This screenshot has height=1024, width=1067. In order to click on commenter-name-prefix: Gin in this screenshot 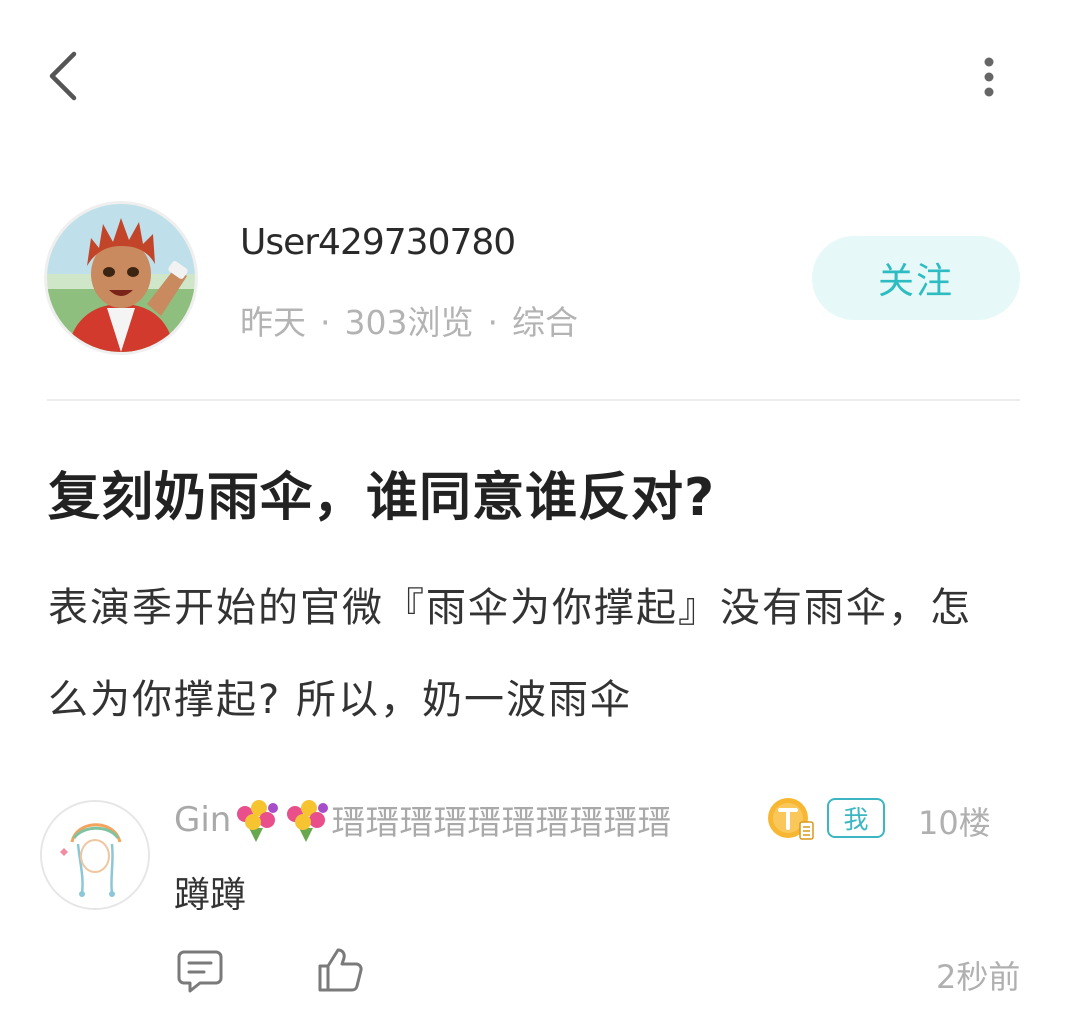, I will do `click(203, 819)`.